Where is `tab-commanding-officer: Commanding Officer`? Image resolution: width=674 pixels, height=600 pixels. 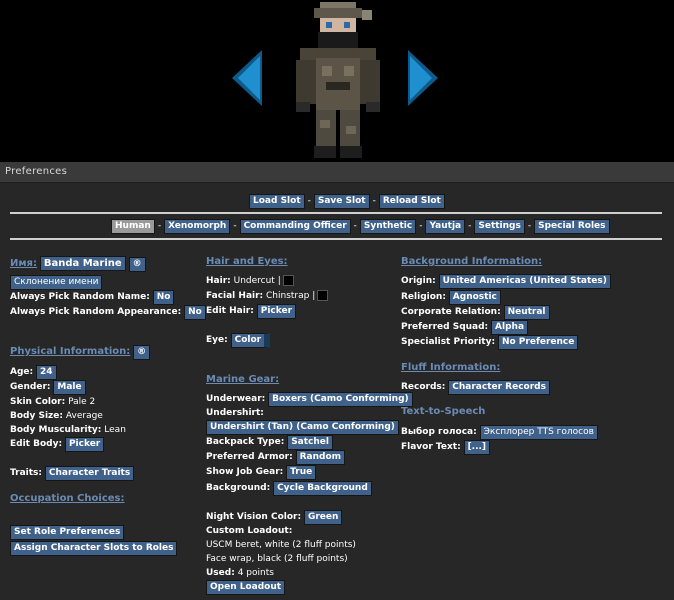 tab-commanding-officer: Commanding Officer is located at coordinates (295, 226).